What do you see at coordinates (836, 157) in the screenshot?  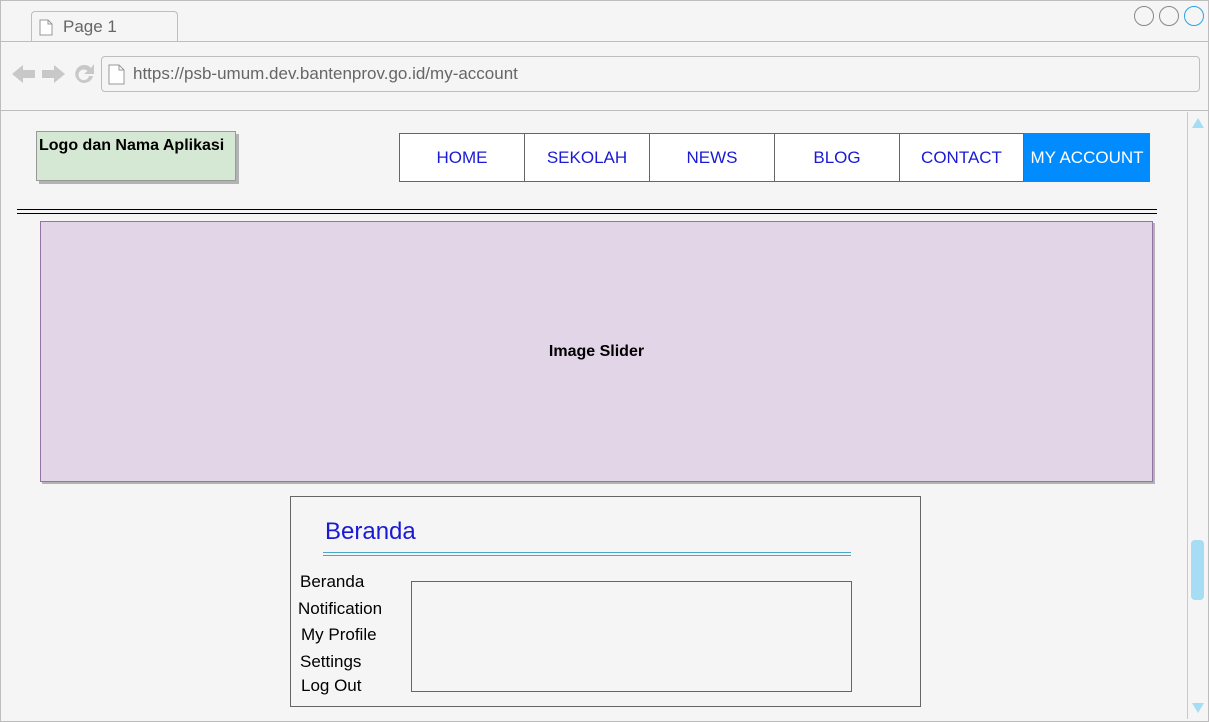 I see `menu-item-blog: BLOG` at bounding box center [836, 157].